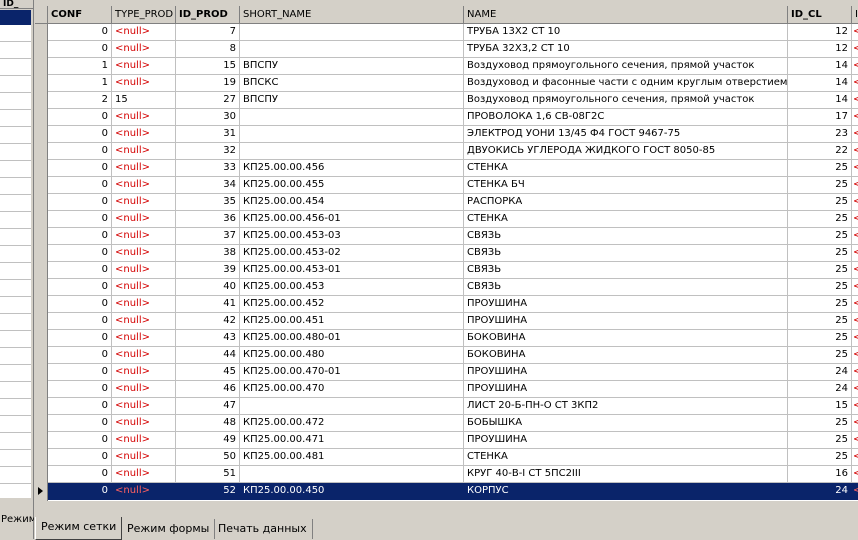 This screenshot has height=540, width=858. Describe the element at coordinates (208, 440) in the screenshot. I see `cell-id-prod: 49` at that location.